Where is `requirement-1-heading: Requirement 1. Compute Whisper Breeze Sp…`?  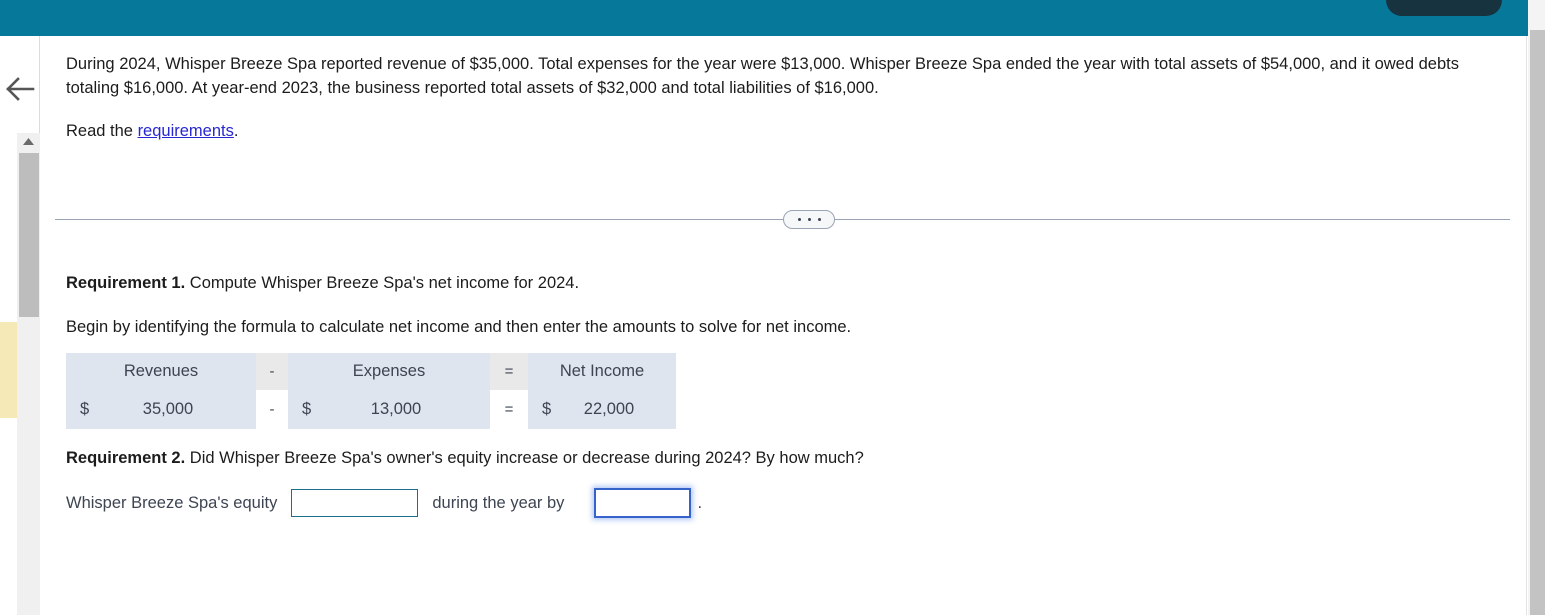 requirement-1-heading: Requirement 1. Compute Whisper Breeze Sp… is located at coordinates (322, 283).